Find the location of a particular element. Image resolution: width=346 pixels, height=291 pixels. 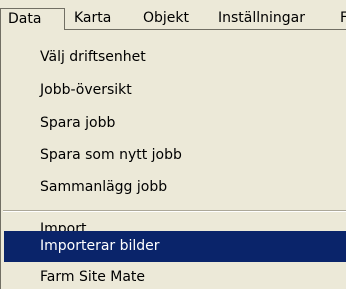

menu-item-sammanlagg-jobb: Sammanlägg jobb is located at coordinates (175, 187).